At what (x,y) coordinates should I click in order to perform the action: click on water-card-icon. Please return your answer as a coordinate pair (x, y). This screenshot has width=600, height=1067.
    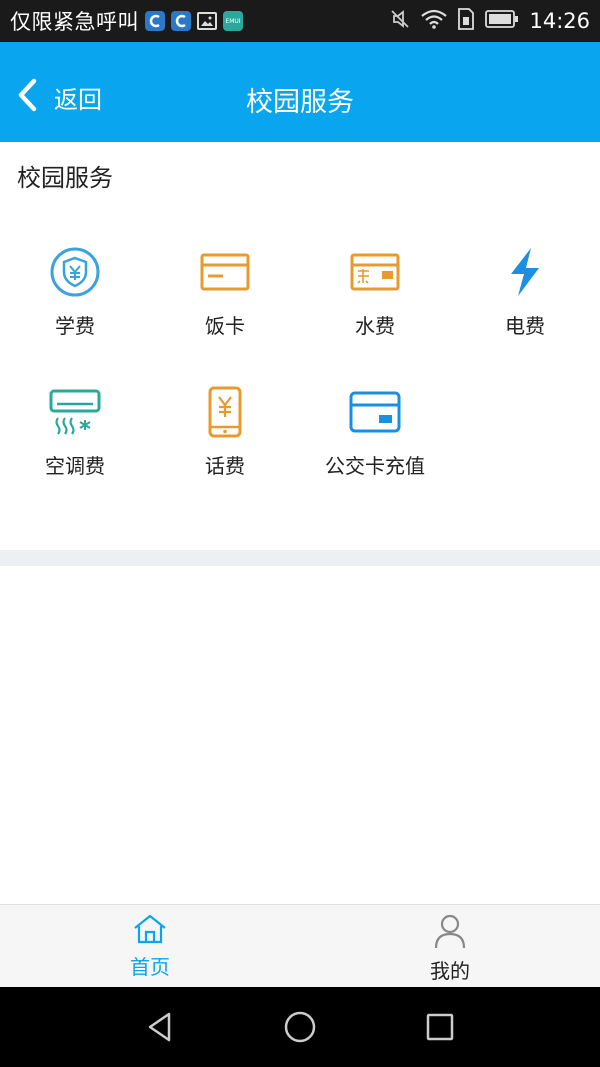
    Looking at the image, I should click on (375, 272).